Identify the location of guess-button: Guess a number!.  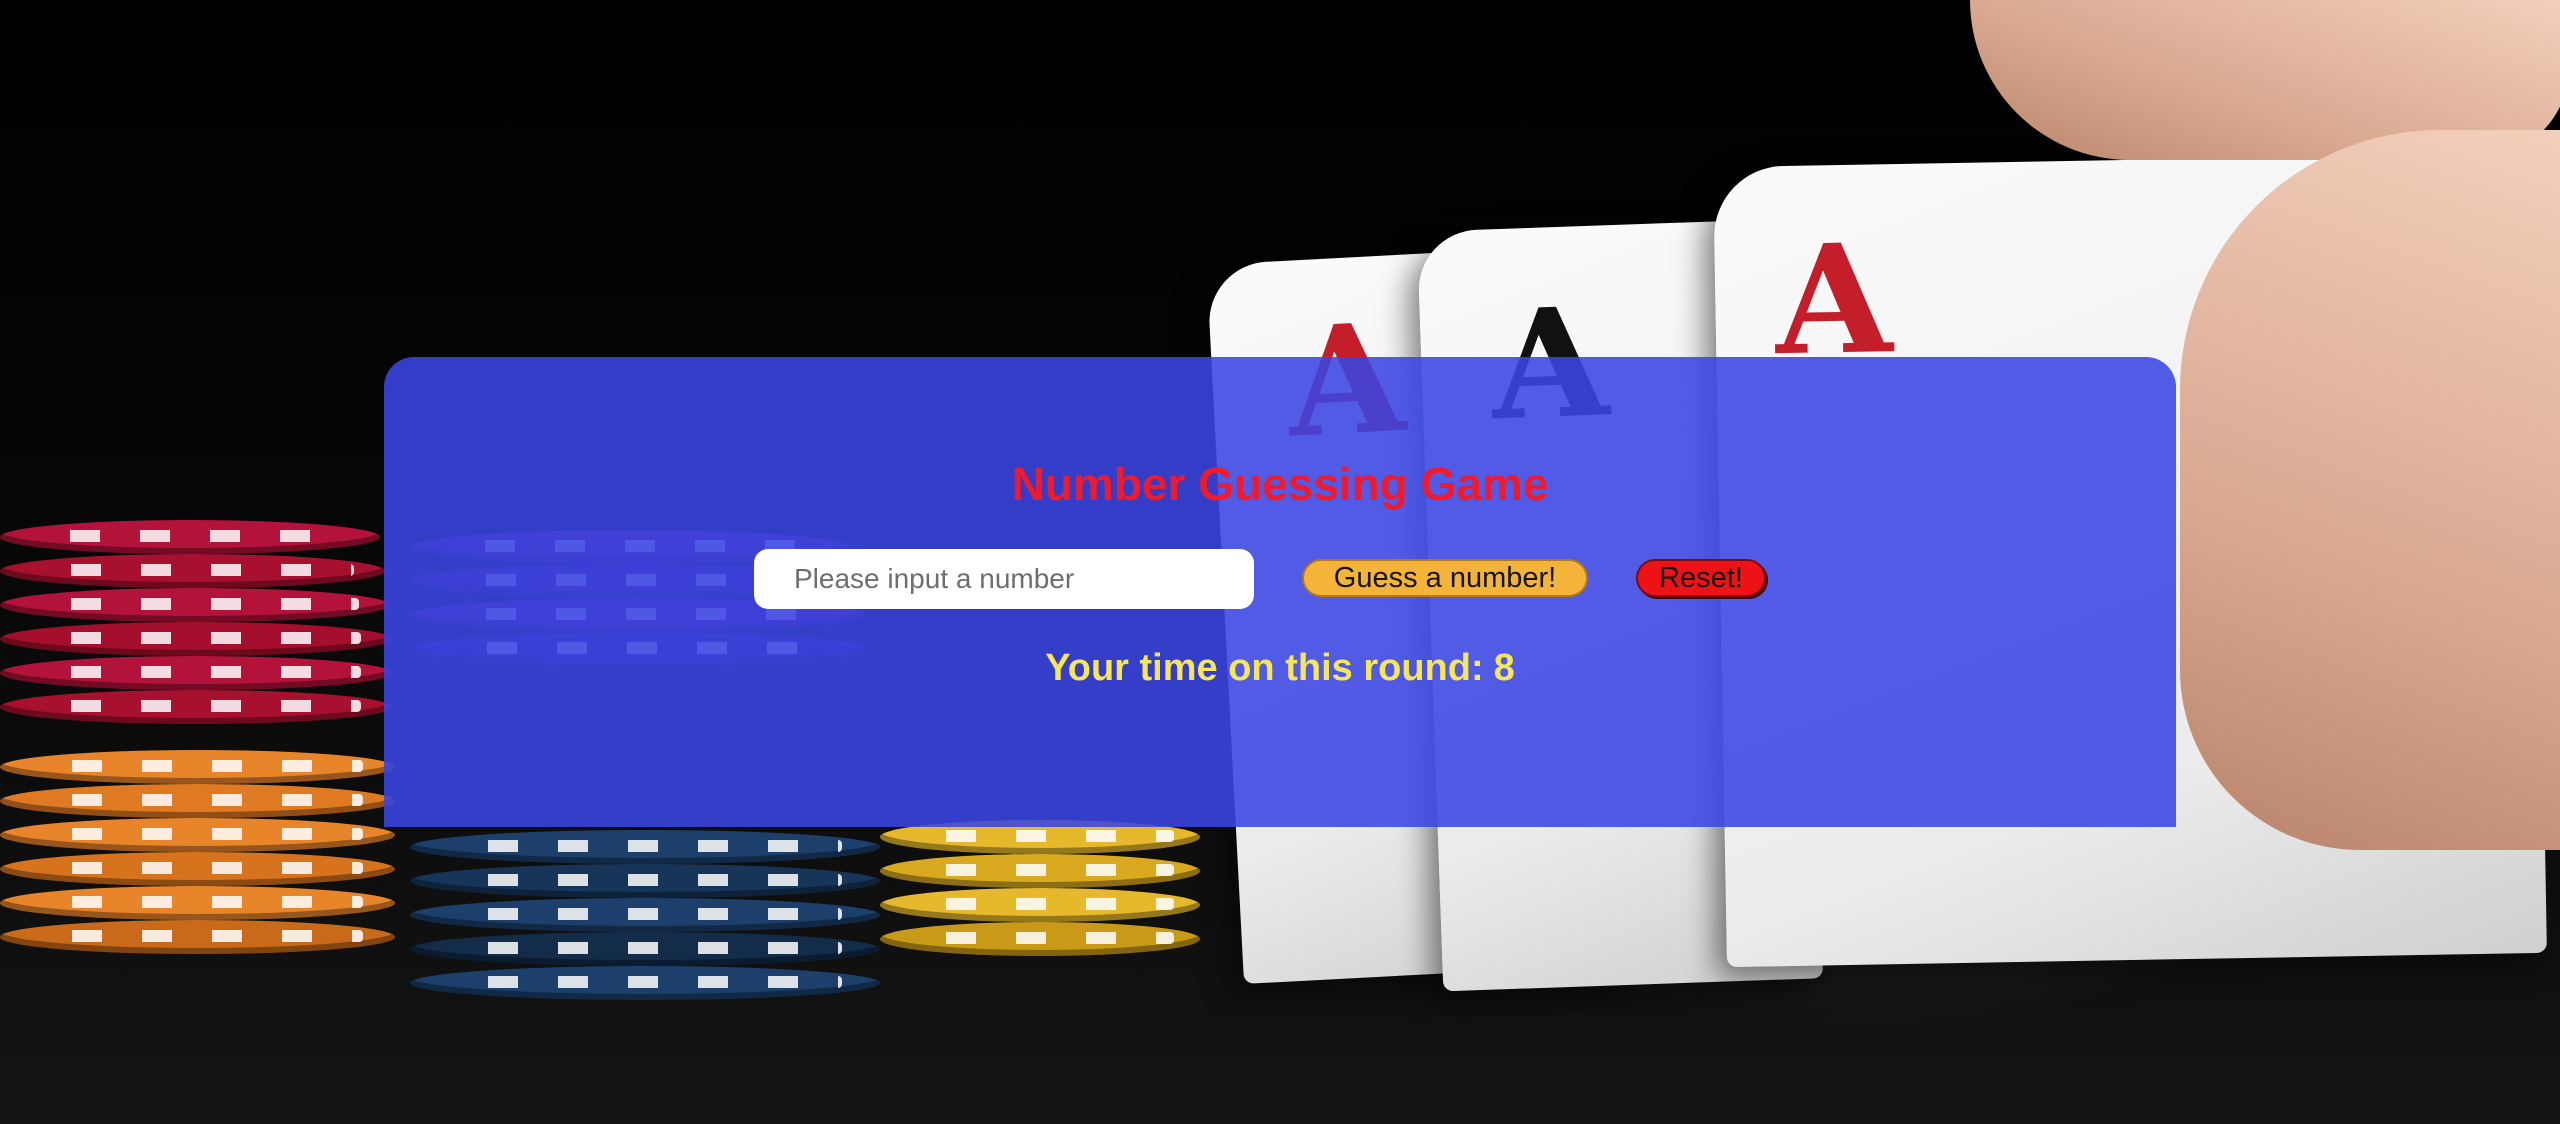
(1445, 578).